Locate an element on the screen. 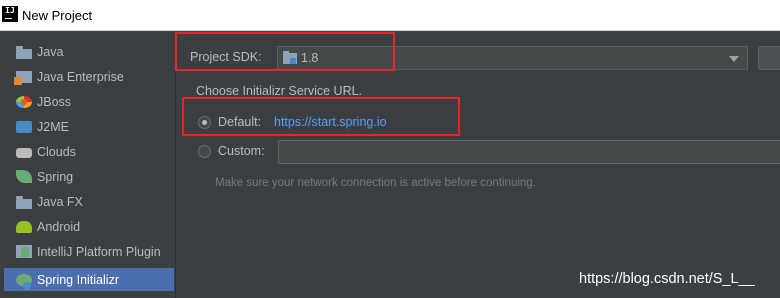 Image resolution: width=780 pixels, height=298 pixels. title-bar: IJ New Project is located at coordinates (390, 15).